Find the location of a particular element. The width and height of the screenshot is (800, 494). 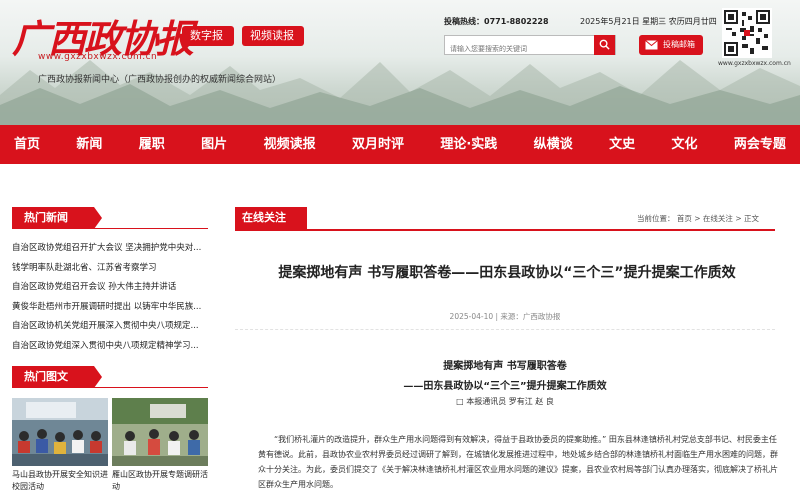

section-title: 在线关注 is located at coordinates (271, 218).